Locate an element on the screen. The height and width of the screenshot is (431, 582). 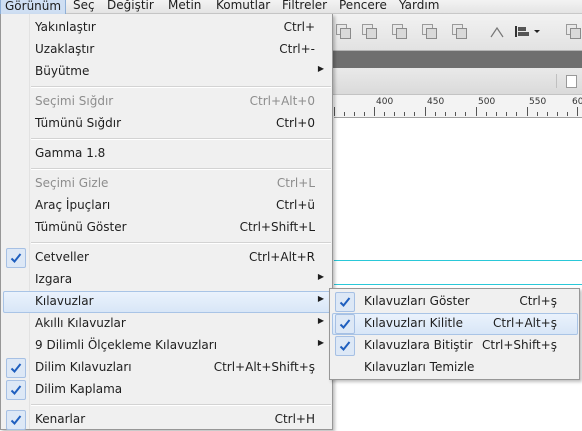
new-page-icon is located at coordinates (571, 81).